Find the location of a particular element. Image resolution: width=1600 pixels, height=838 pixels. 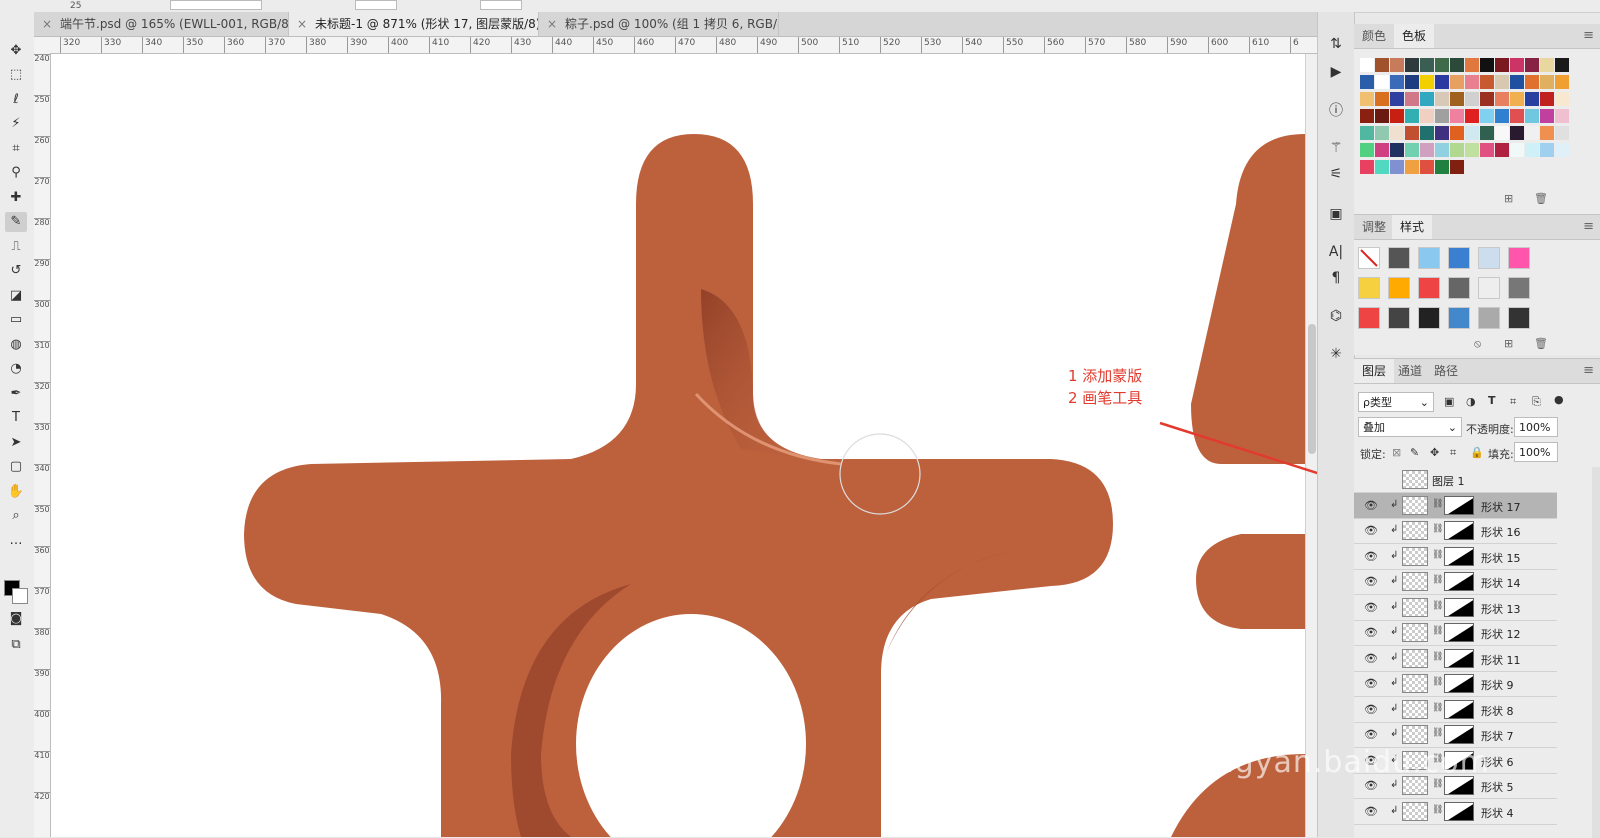

layer-row: 👁 ↲ ⛓ 形状 12 is located at coordinates (1455, 633).